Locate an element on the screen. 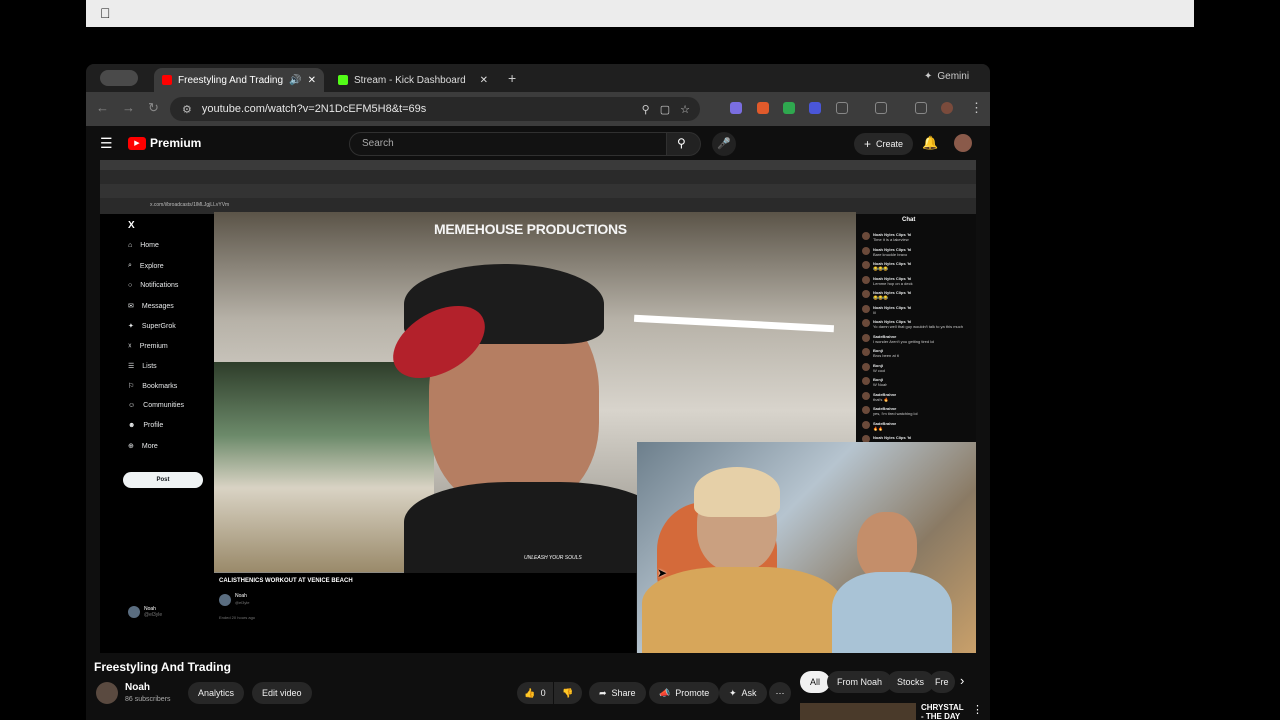 The height and width of the screenshot is (720, 1280). extensions-puzzle-icon is located at coordinates (842, 108).